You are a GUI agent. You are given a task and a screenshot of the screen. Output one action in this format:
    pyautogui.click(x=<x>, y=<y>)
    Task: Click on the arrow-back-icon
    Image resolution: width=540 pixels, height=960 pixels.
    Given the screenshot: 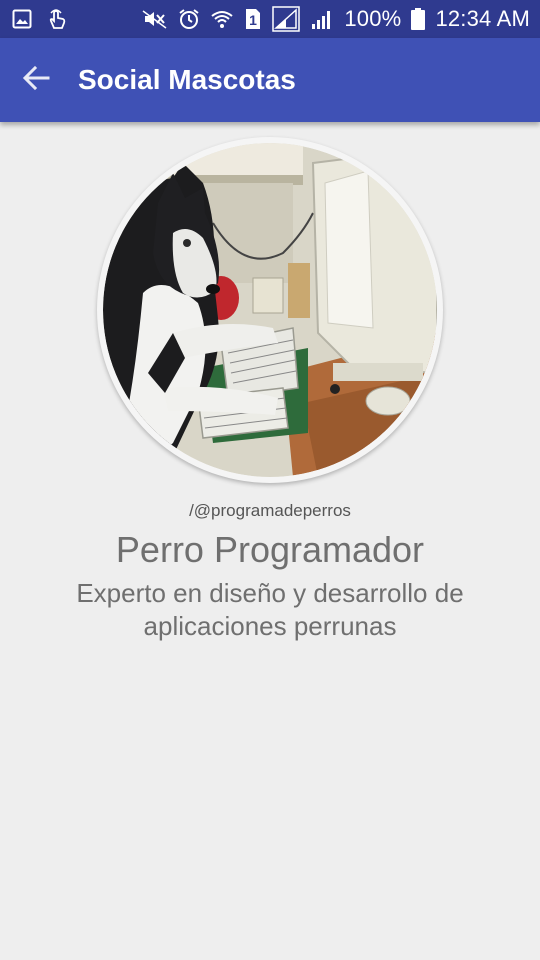 What is the action you would take?
    pyautogui.click(x=36, y=80)
    